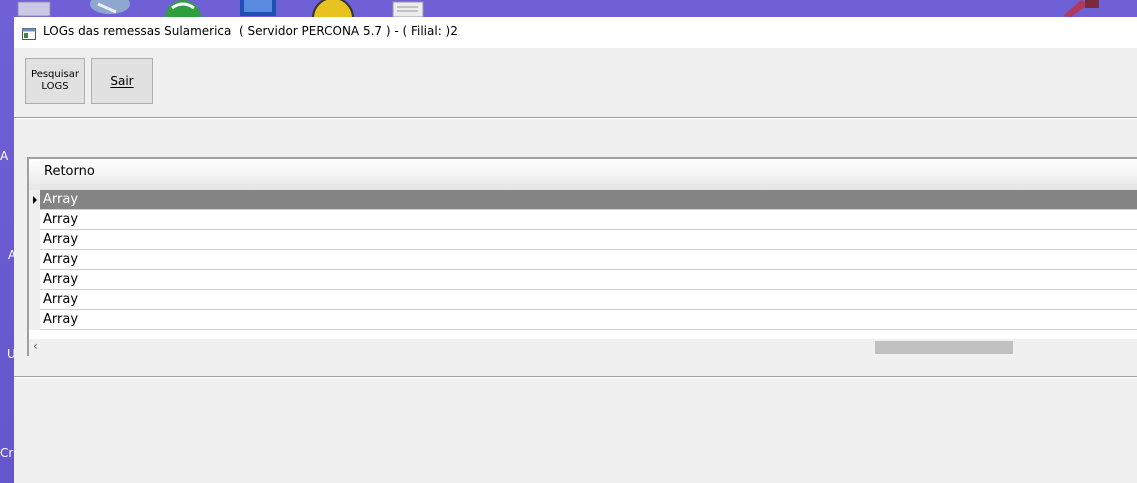  I want to click on desktop-label: Cr, so click(7, 453).